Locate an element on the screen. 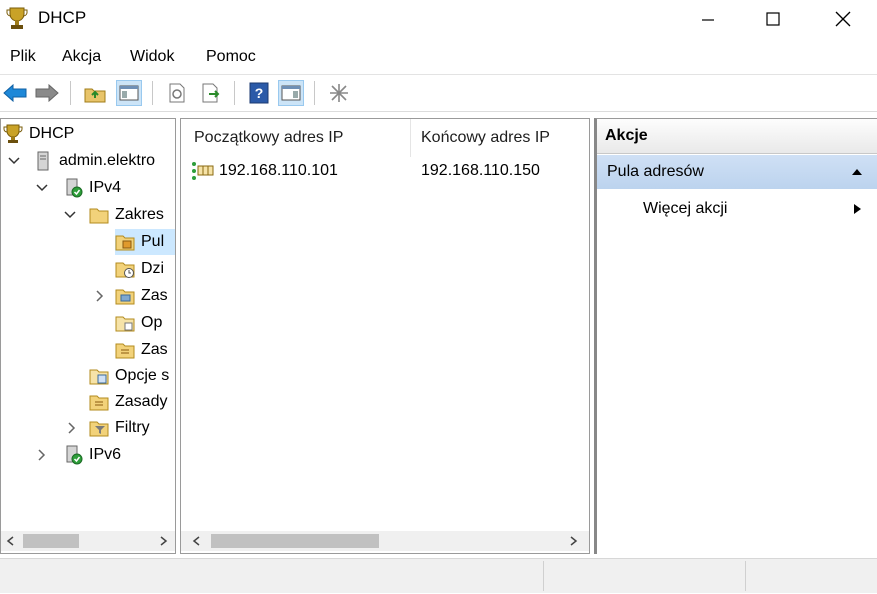  filter-icon is located at coordinates (99, 429).